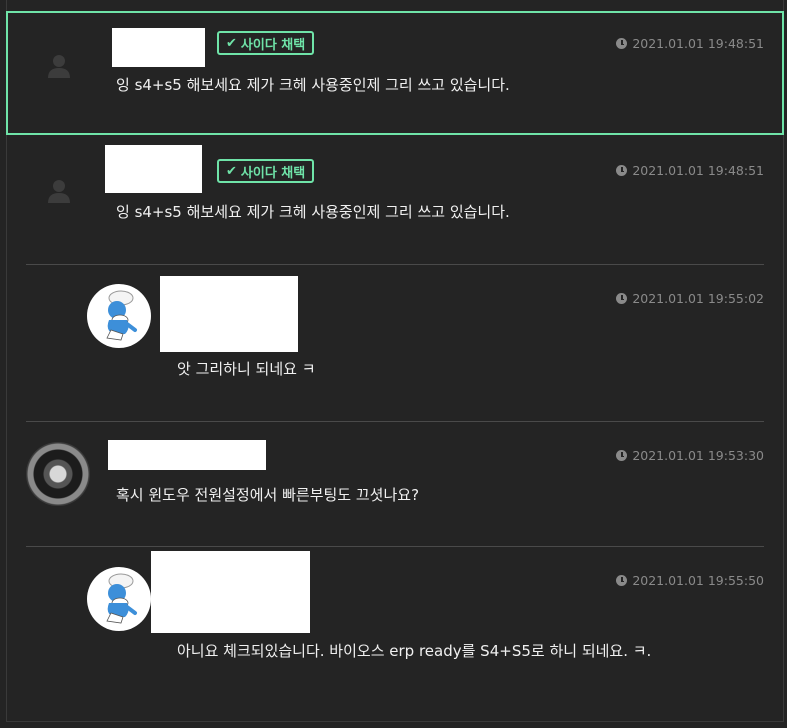 This screenshot has width=787, height=728. What do you see at coordinates (690, 455) in the screenshot?
I see `comment-timestamp: 2021.01.01 19:53:30` at bounding box center [690, 455].